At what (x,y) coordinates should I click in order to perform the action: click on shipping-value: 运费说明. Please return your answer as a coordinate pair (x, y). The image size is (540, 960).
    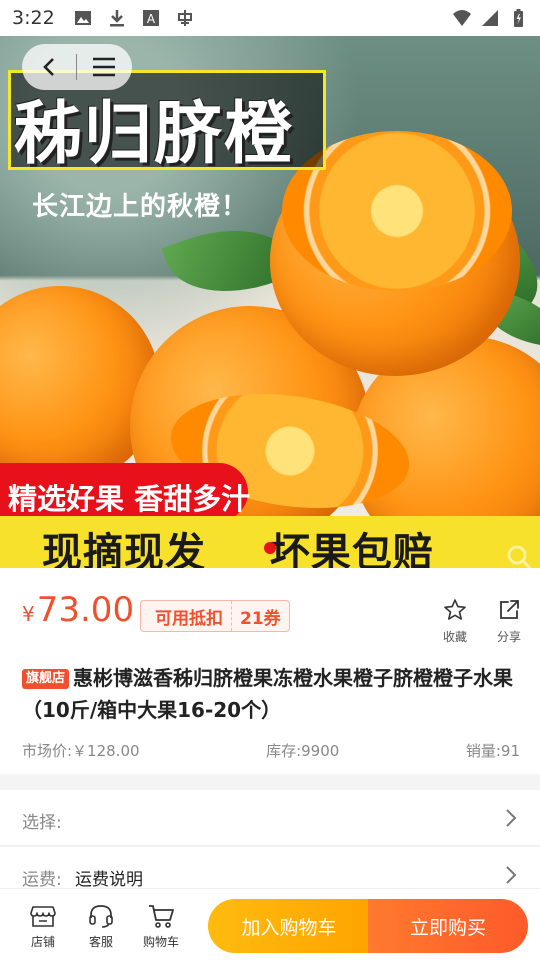
    Looking at the image, I should click on (109, 880).